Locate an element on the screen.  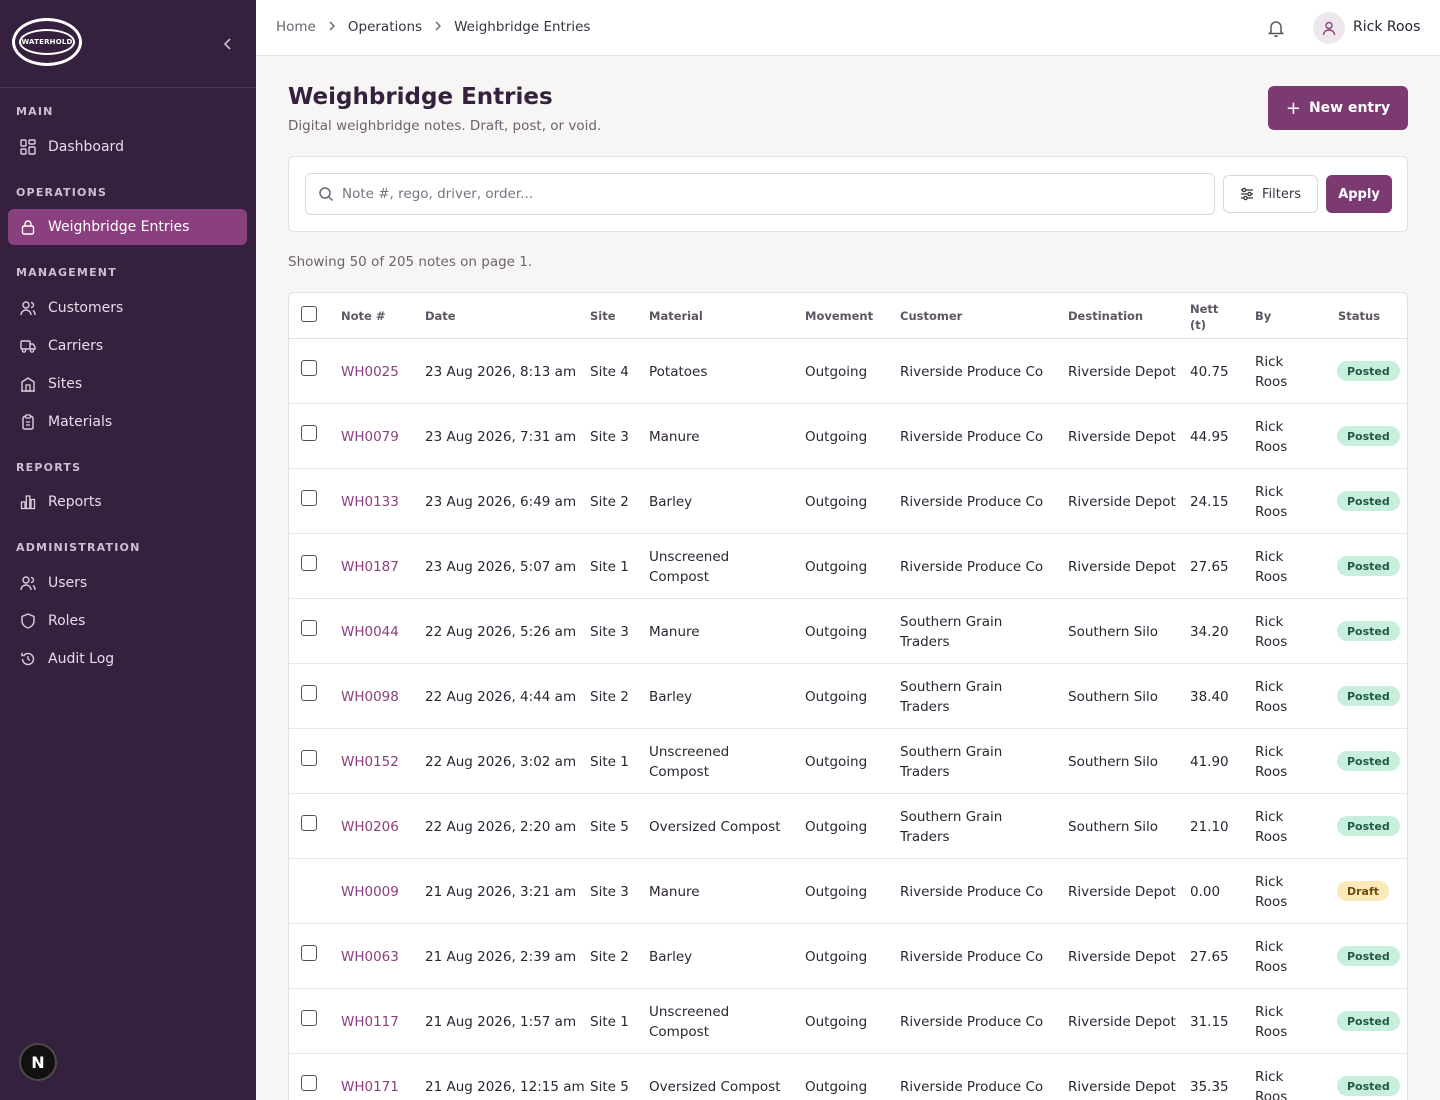
note-link: WH0098 is located at coordinates (381, 697).